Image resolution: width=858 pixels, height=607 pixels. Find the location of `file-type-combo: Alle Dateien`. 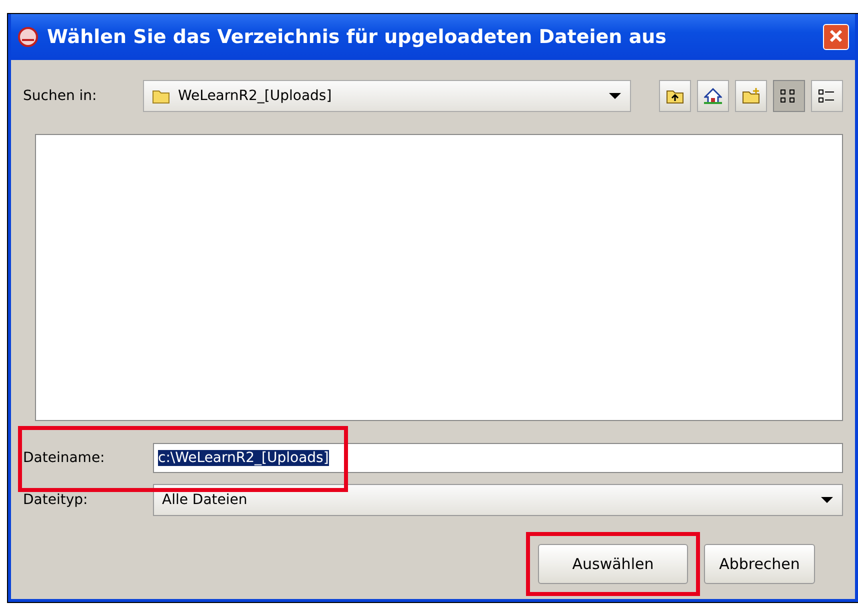

file-type-combo: Alle Dateien is located at coordinates (498, 500).